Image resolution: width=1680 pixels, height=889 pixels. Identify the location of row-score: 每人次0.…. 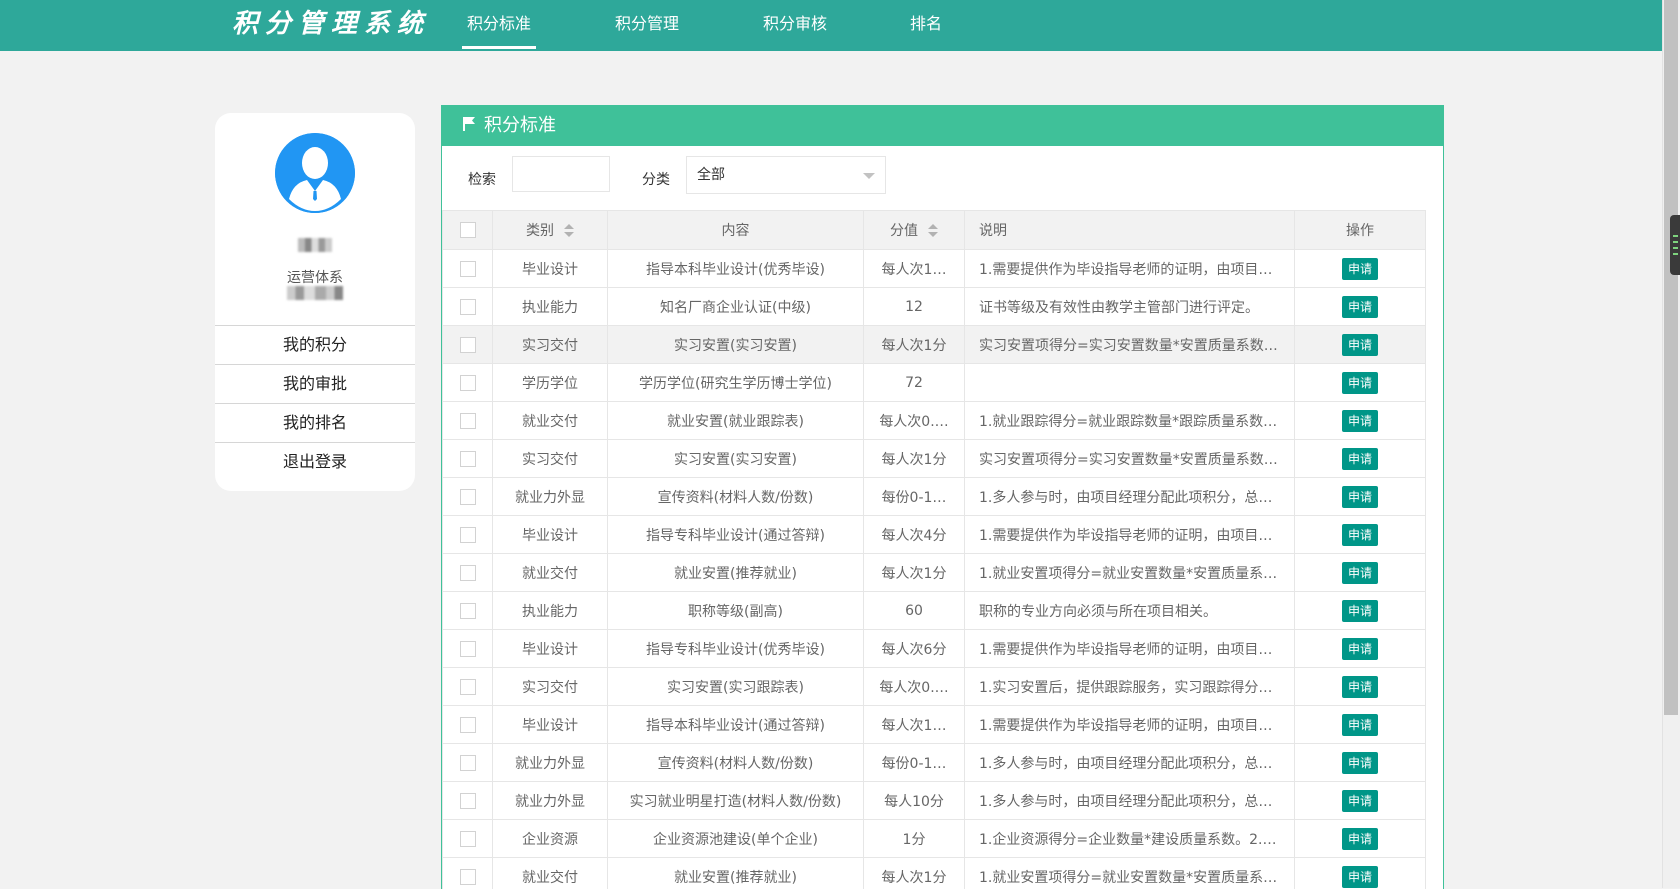
(914, 421).